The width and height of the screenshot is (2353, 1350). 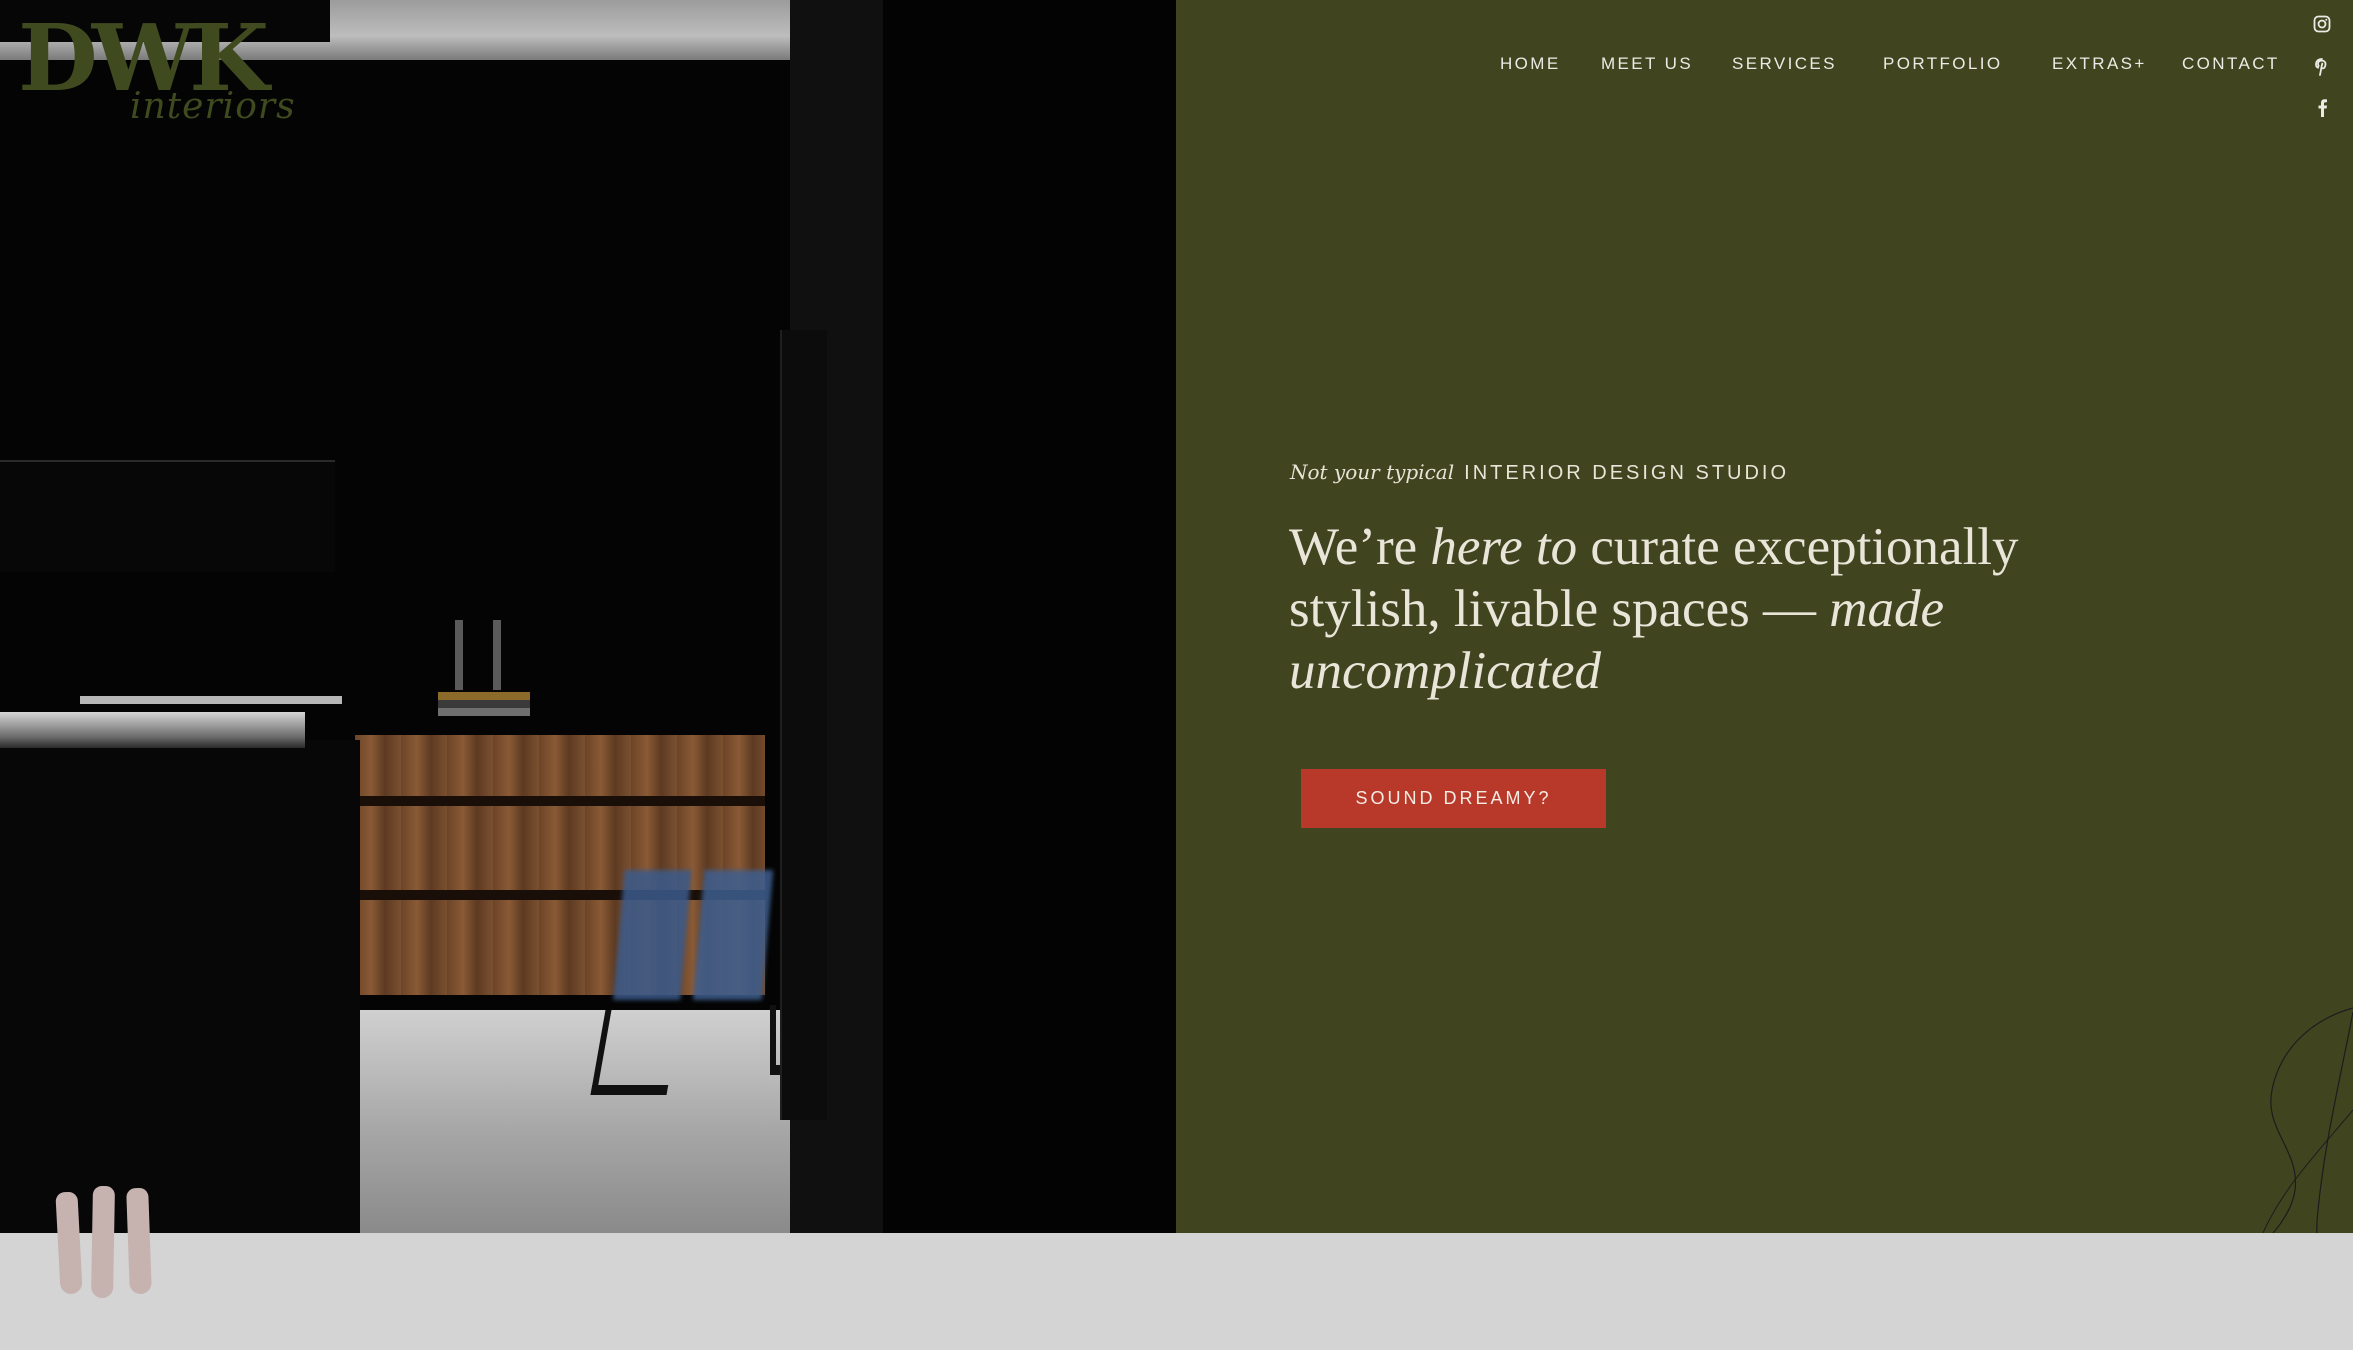 What do you see at coordinates (1360, 547) in the screenshot?
I see `headline-part-1: We’re` at bounding box center [1360, 547].